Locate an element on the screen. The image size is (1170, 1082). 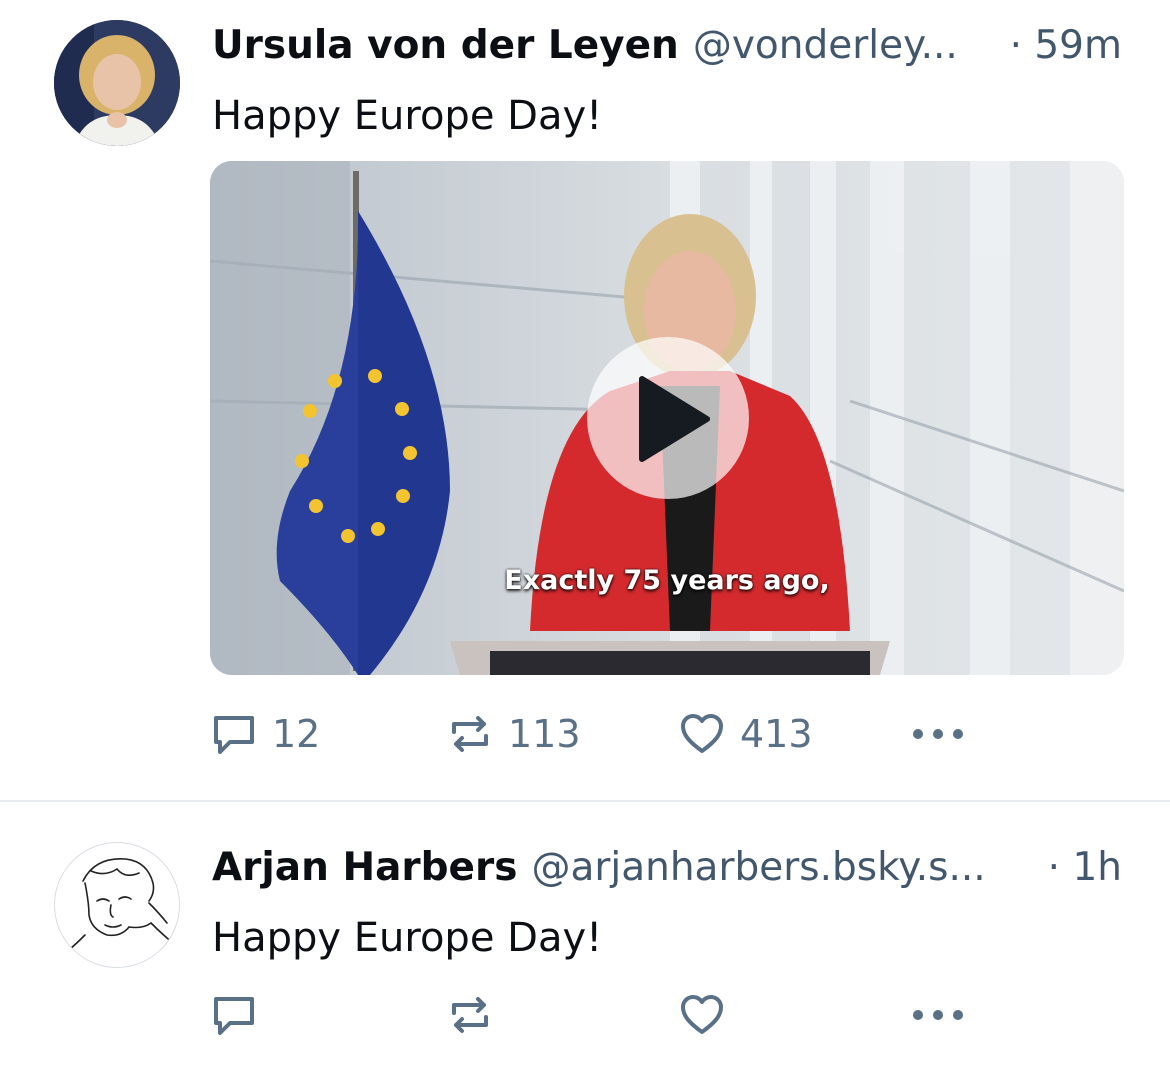
video-caption: Exactly 75 years ago, is located at coordinates (667, 580).